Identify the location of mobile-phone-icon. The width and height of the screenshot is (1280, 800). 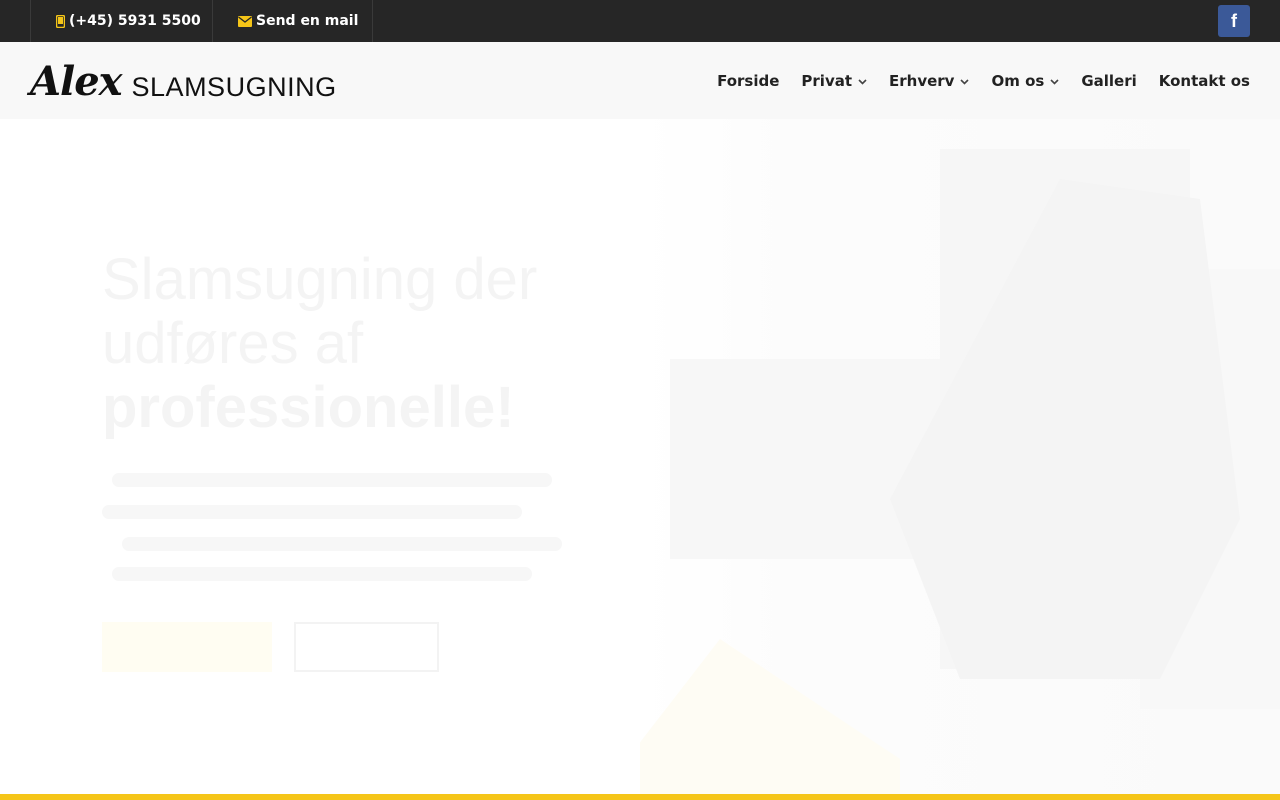
(60, 21).